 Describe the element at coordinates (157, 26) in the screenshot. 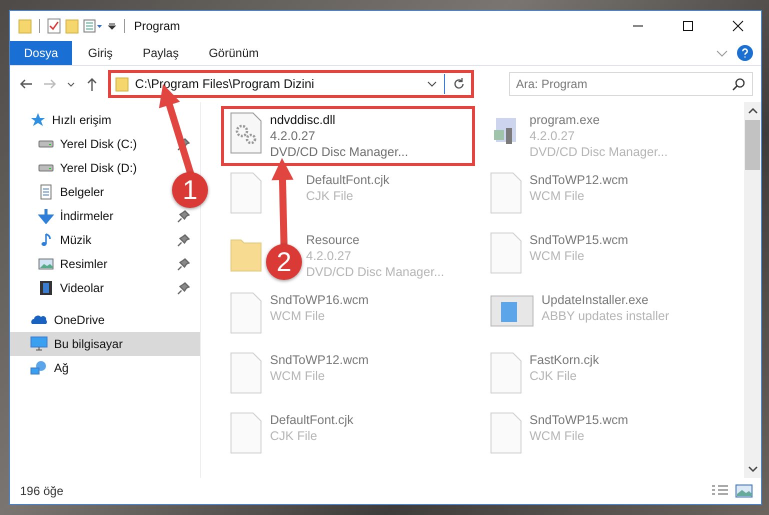

I see `window-title: Program` at that location.